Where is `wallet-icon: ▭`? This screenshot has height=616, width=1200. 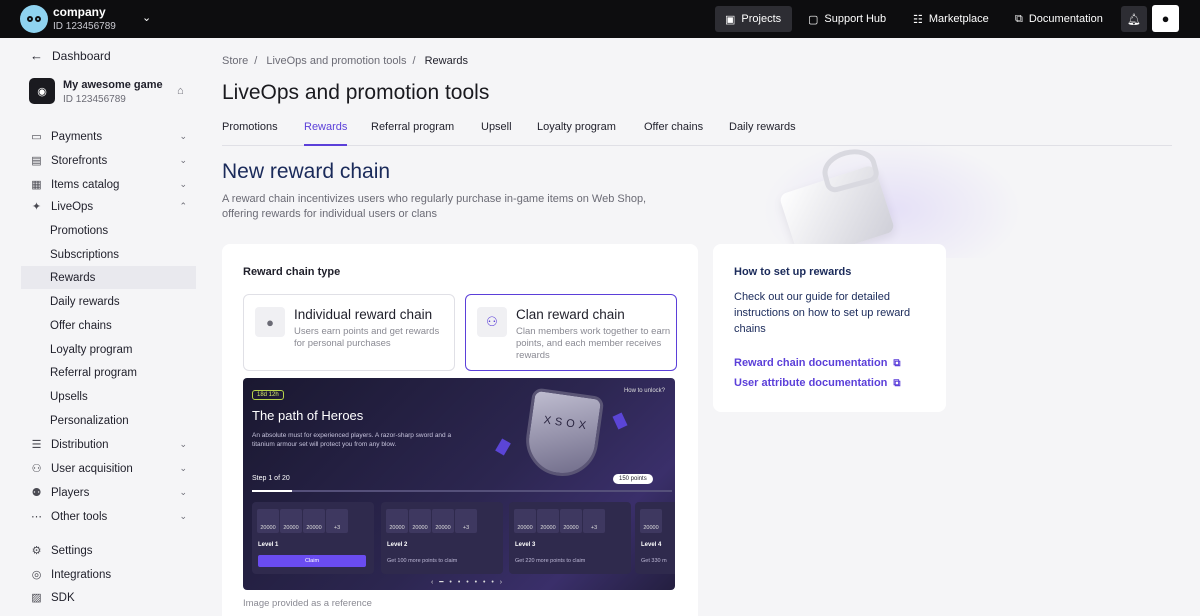 wallet-icon: ▭ is located at coordinates (36, 137).